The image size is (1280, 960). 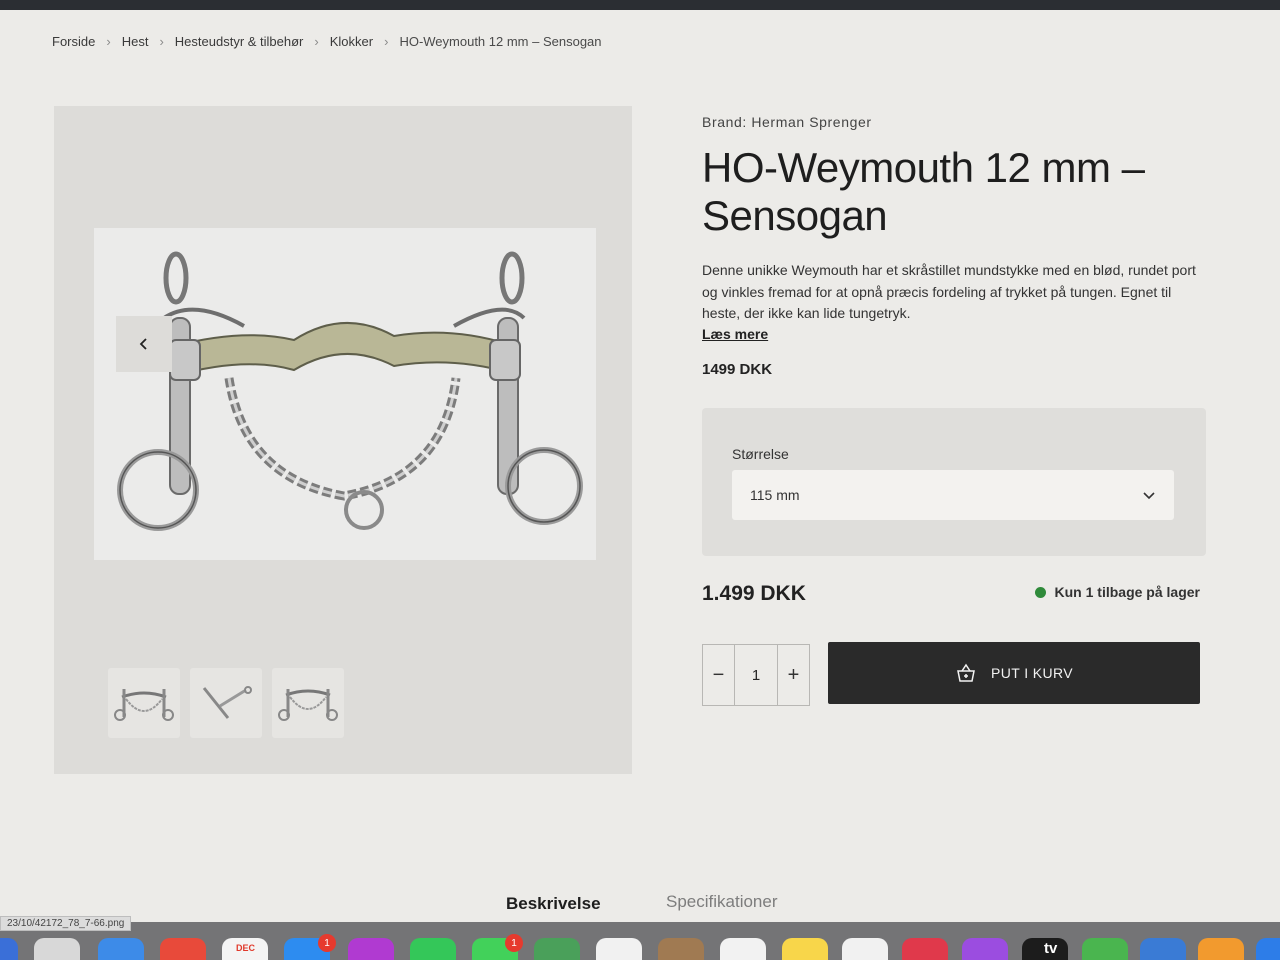 I want to click on weymouth-bit-illustration, so click(x=350, y=391).